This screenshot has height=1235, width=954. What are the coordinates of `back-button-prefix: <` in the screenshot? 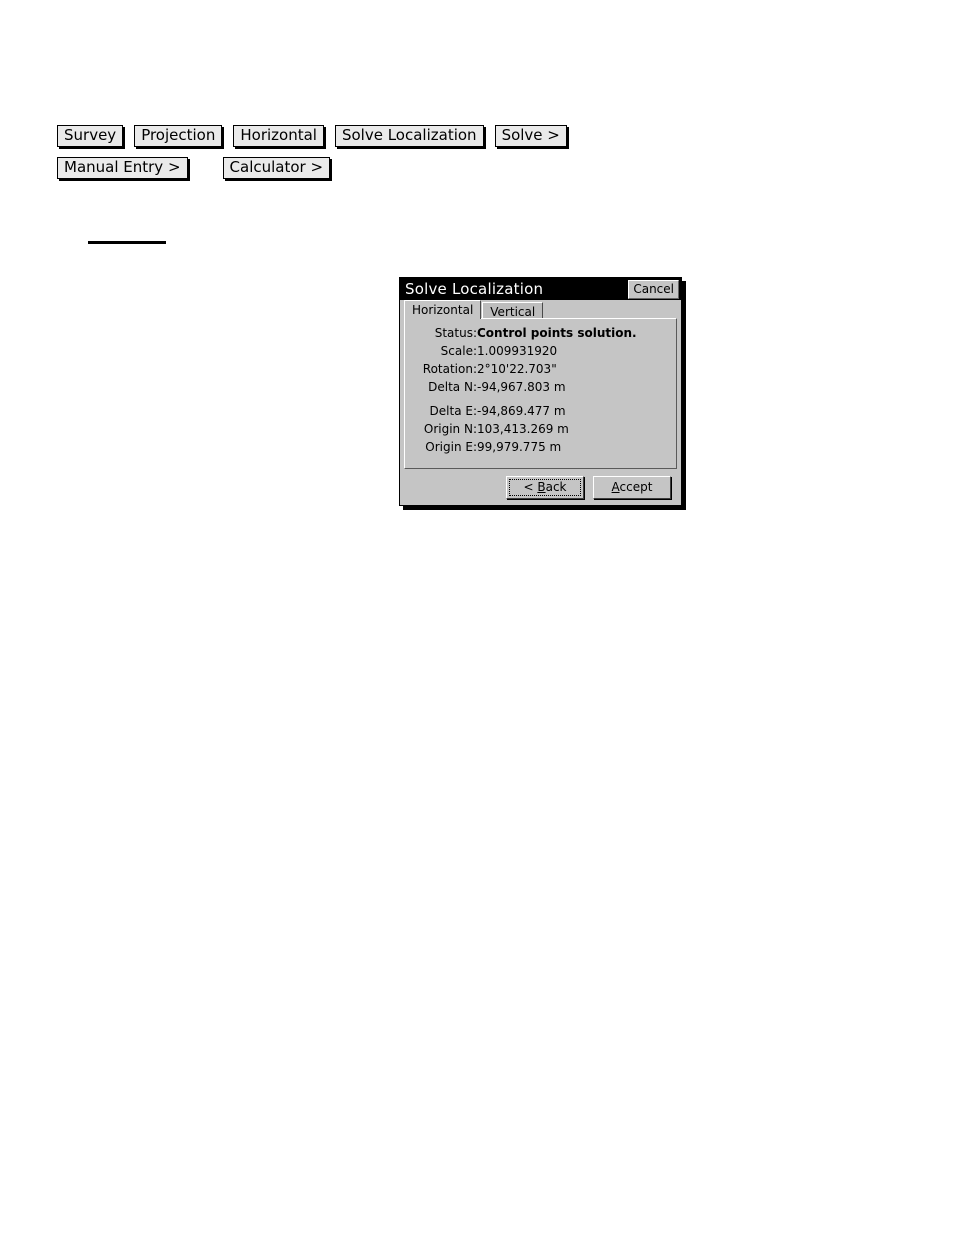 It's located at (530, 487).